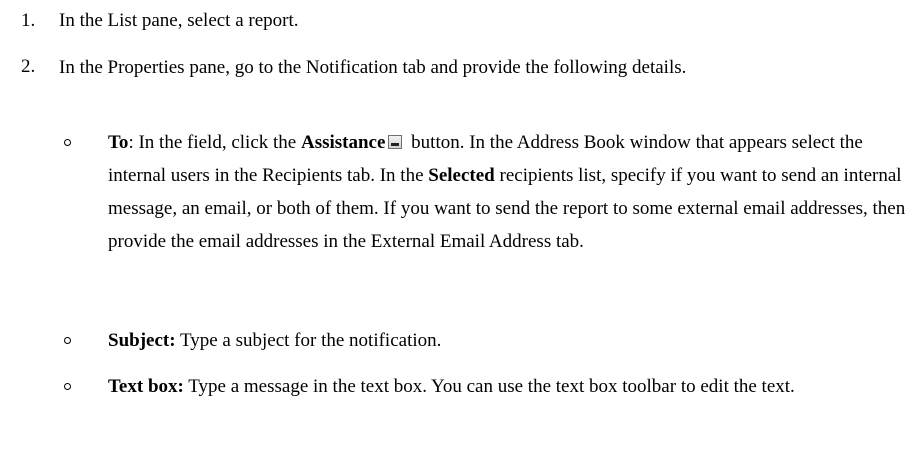  Describe the element at coordinates (343, 142) in the screenshot. I see `assistance-label: Assistance` at that location.